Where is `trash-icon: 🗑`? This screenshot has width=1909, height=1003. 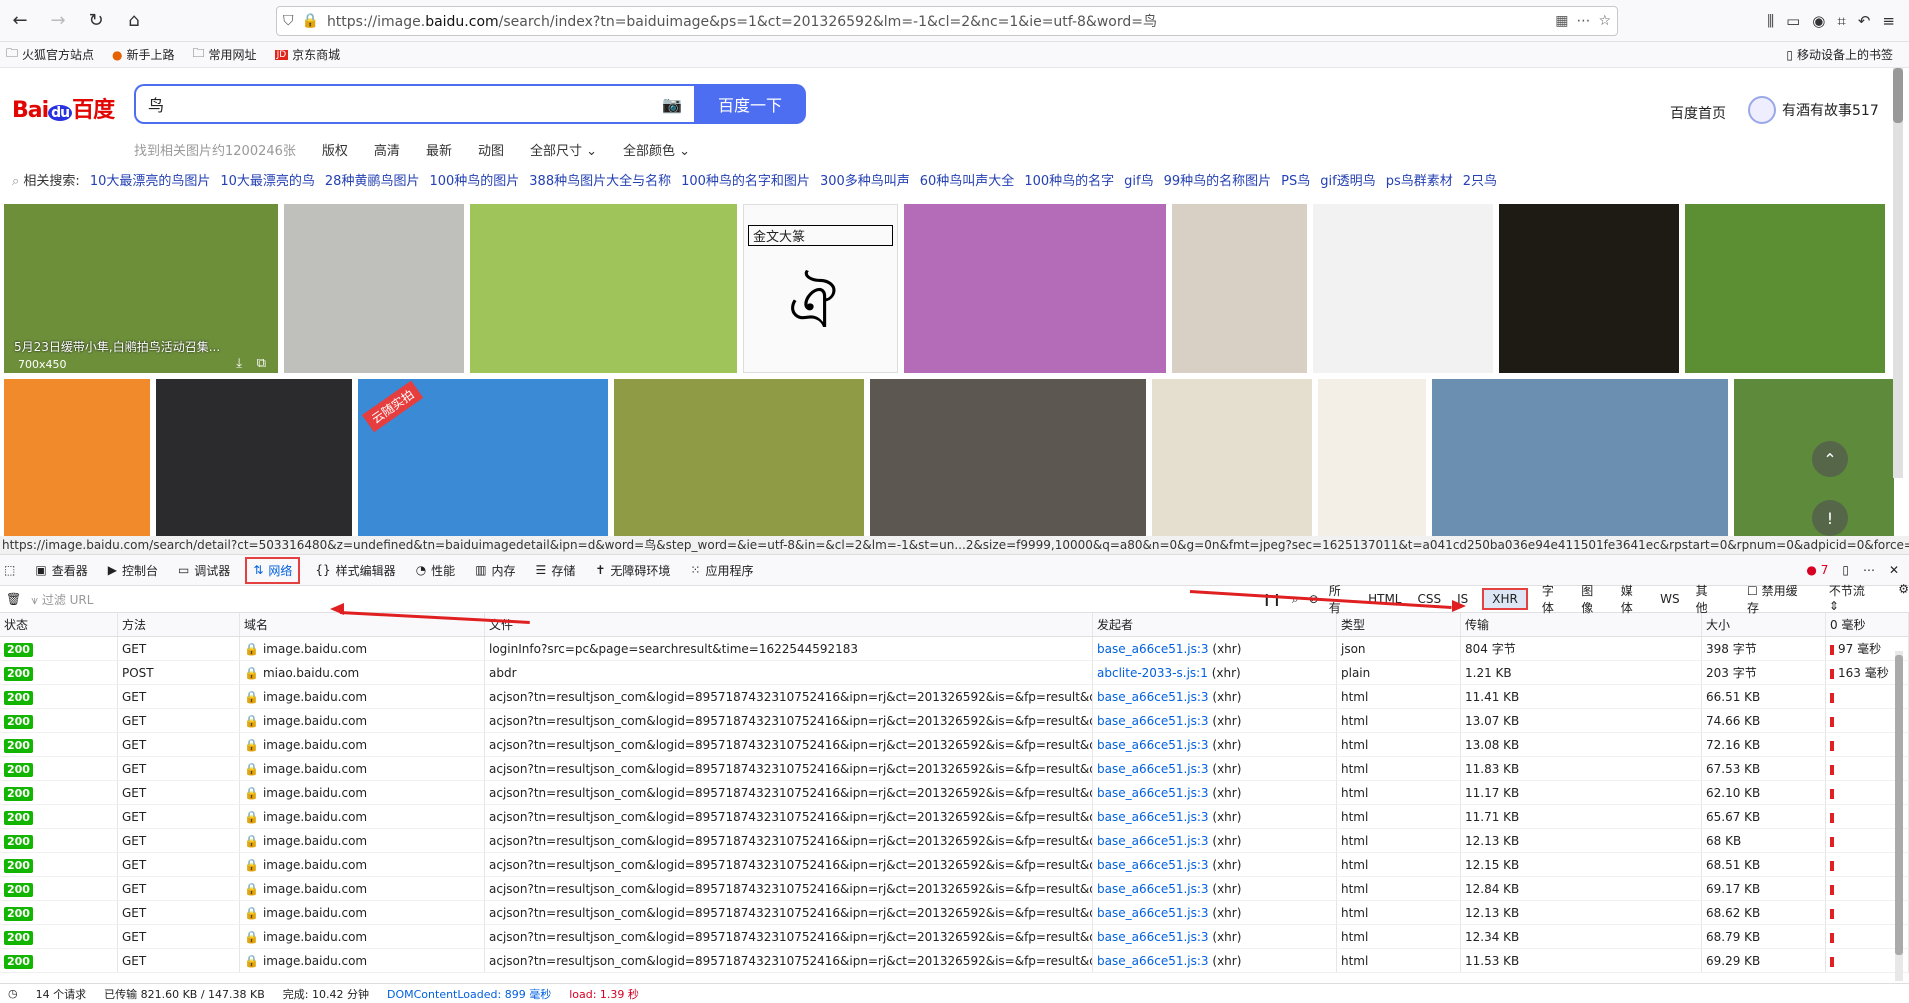 trash-icon: 🗑 is located at coordinates (13, 599).